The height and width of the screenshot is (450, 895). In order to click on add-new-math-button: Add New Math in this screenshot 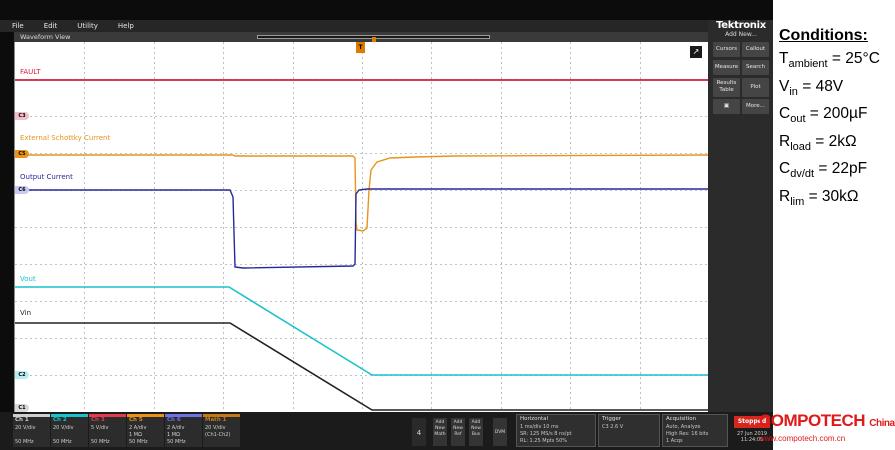, I will do `click(440, 432)`.